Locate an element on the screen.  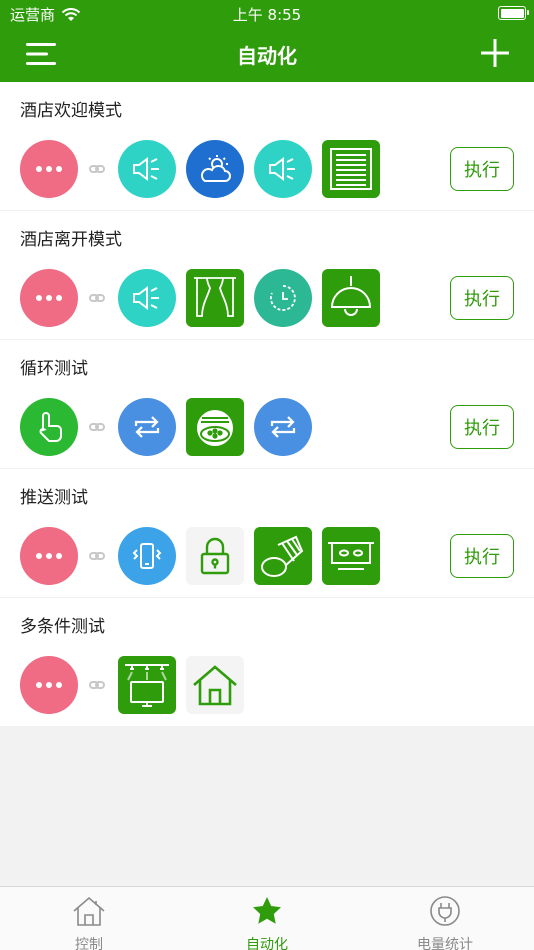
status-time: 上午 8:55 is located at coordinates (267, 15).